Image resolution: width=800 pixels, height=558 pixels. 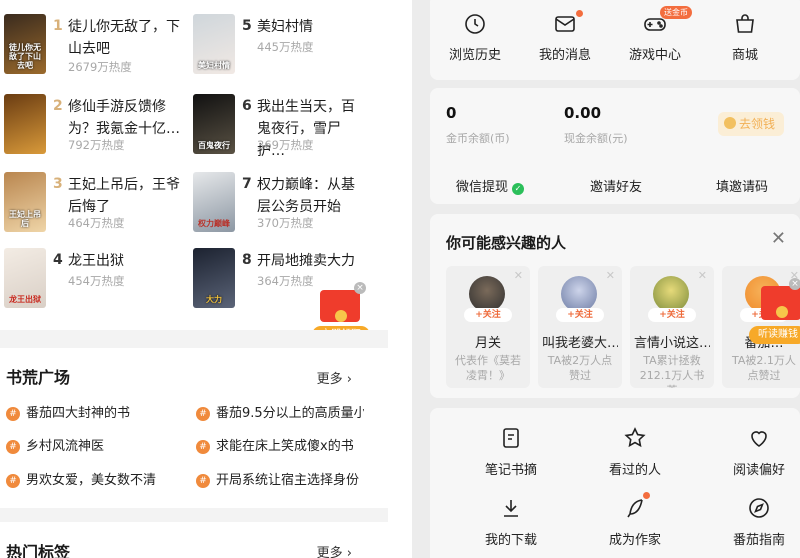 What do you see at coordinates (25, 56) in the screenshot?
I see `cover-title: 徒儿你无敌了下山去吧` at bounding box center [25, 56].